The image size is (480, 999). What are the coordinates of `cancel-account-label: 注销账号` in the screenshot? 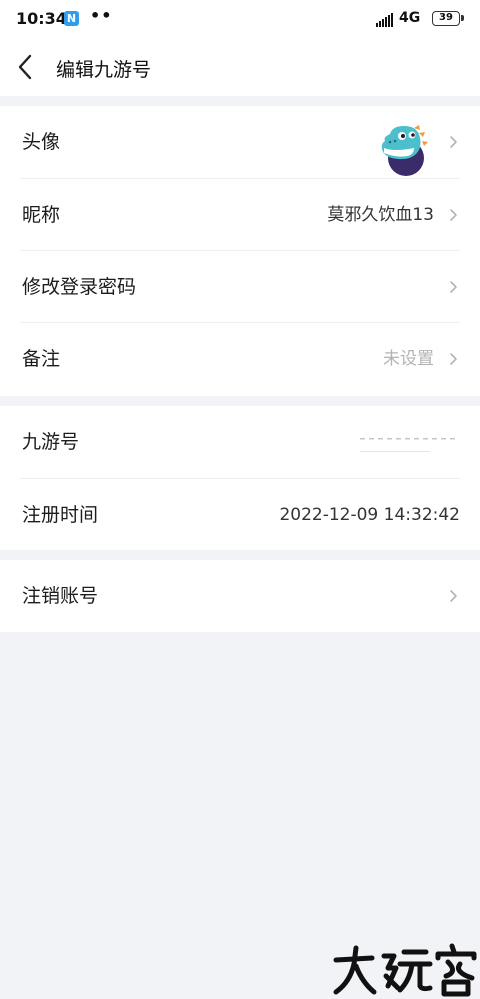 It's located at (60, 596).